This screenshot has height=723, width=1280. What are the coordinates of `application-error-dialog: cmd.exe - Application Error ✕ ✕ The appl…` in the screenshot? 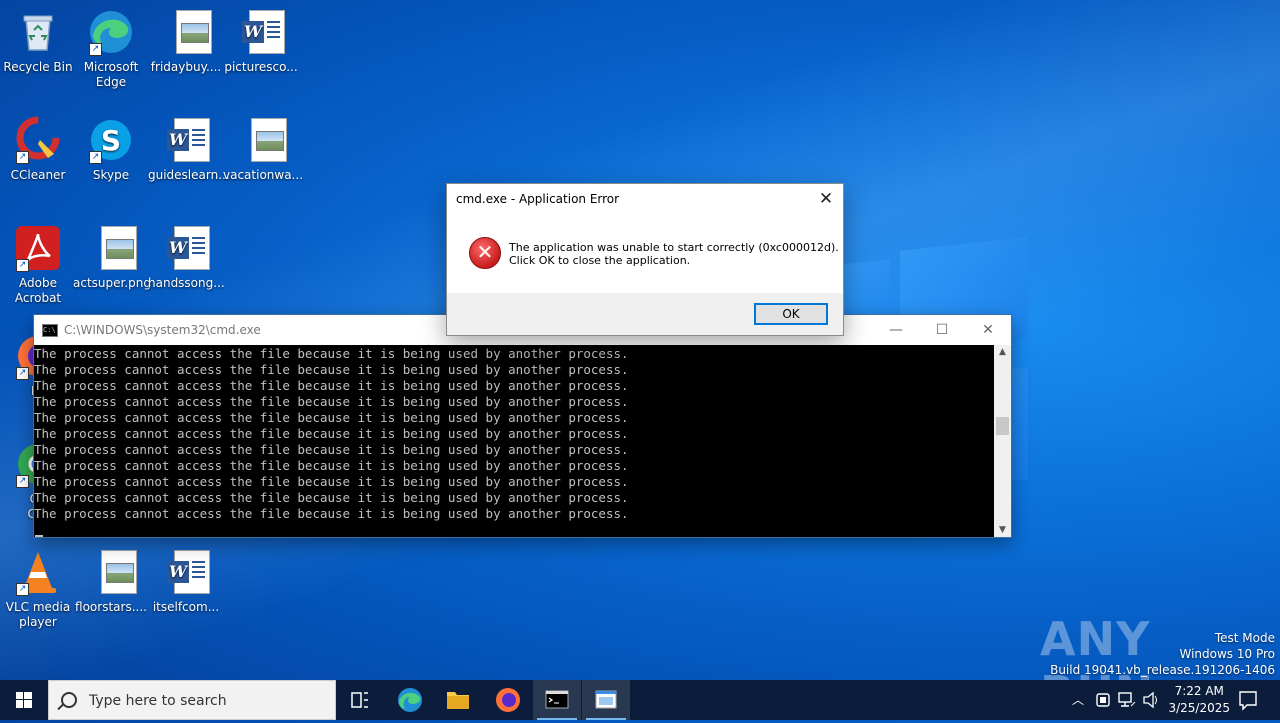 It's located at (645, 259).